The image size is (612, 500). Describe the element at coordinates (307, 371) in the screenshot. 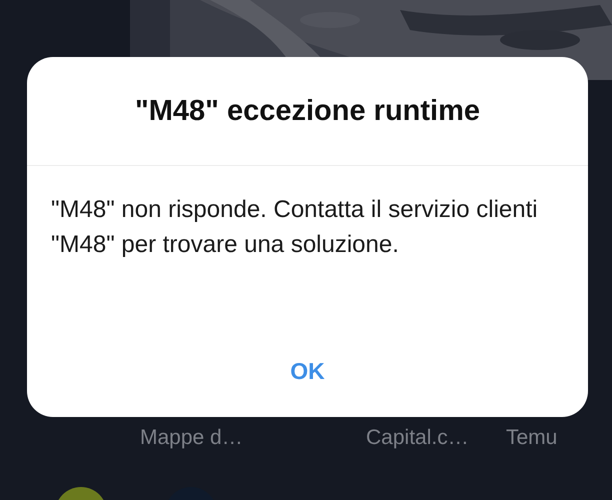

I see `ok-button: OK` at that location.